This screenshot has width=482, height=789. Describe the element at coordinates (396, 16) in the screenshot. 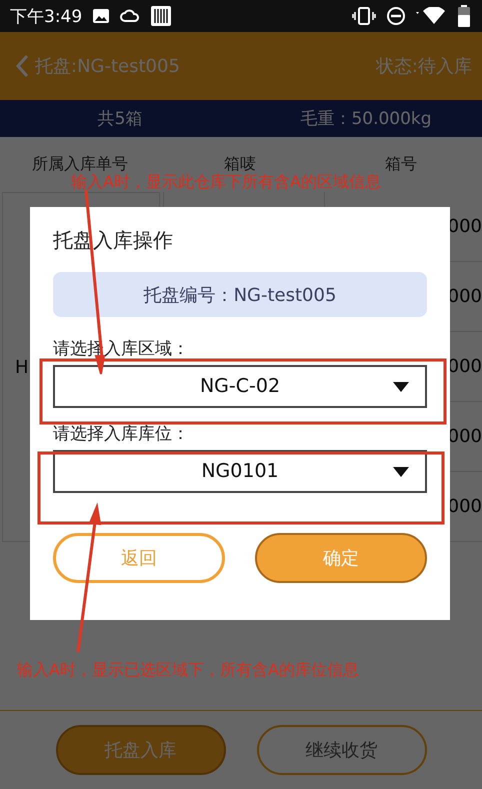

I see `do-not-disturb-icon` at that location.